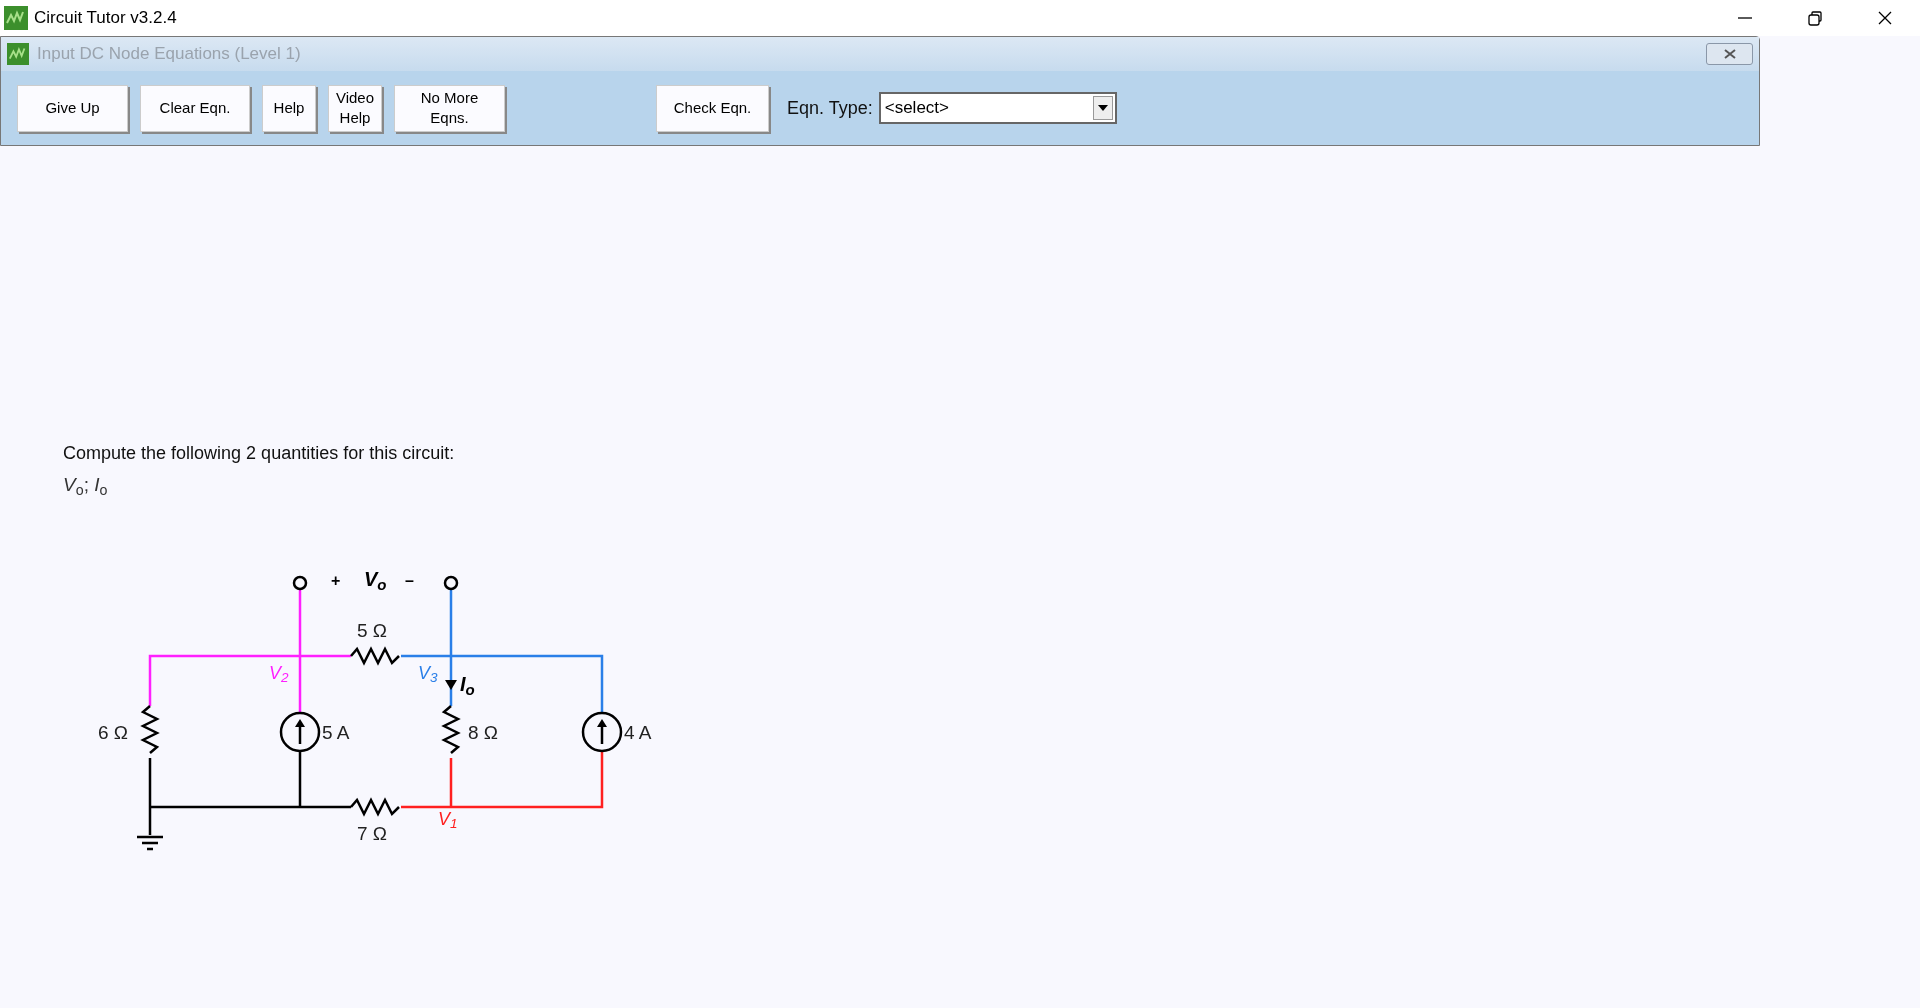  I want to click on toolbar-button: No More Eqns., so click(449, 108).